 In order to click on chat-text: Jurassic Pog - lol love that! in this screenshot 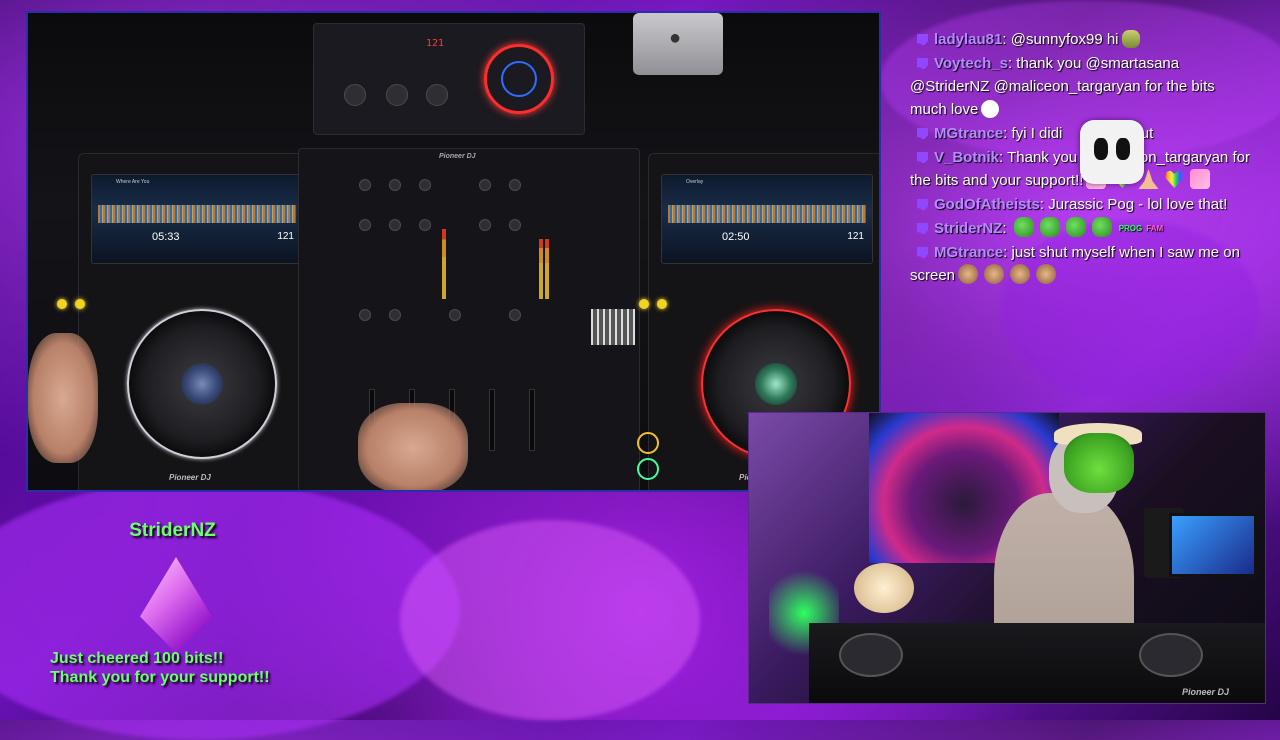, I will do `click(1138, 204)`.